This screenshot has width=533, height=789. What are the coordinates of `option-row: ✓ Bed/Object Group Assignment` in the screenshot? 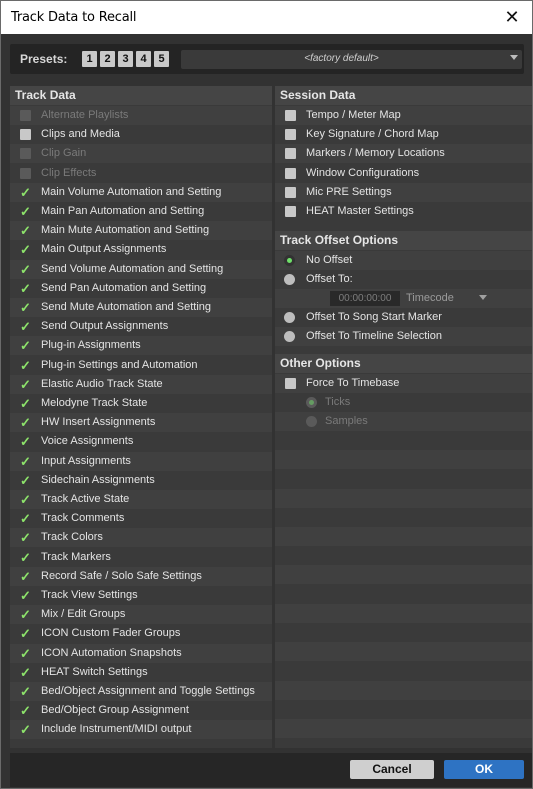 It's located at (141, 710).